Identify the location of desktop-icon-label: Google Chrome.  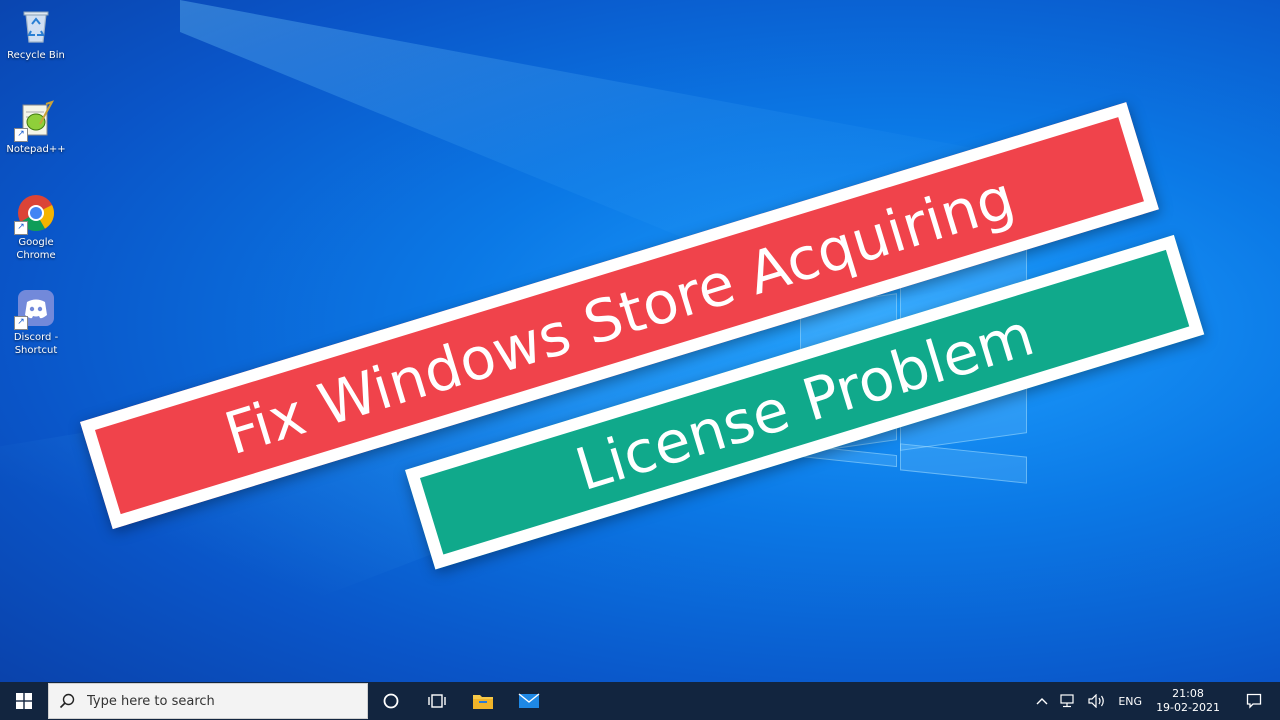
(36, 249).